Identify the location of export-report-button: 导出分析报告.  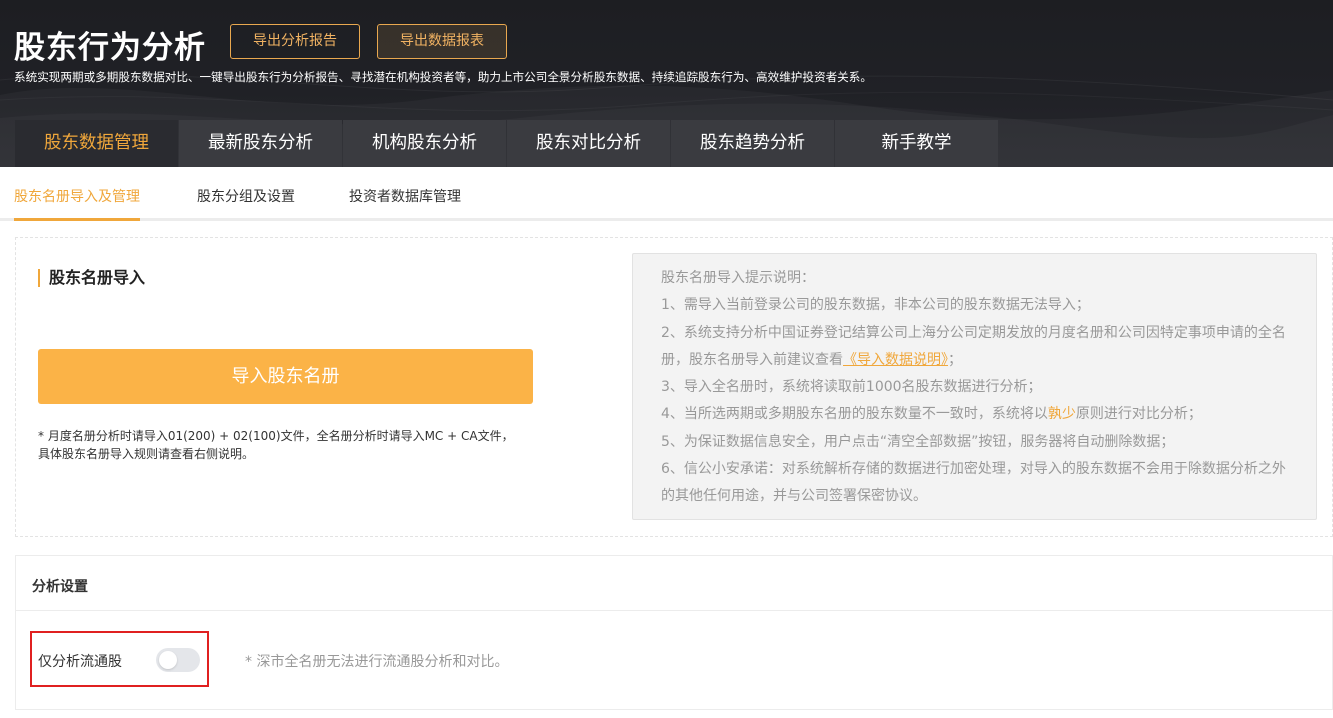
(295, 41).